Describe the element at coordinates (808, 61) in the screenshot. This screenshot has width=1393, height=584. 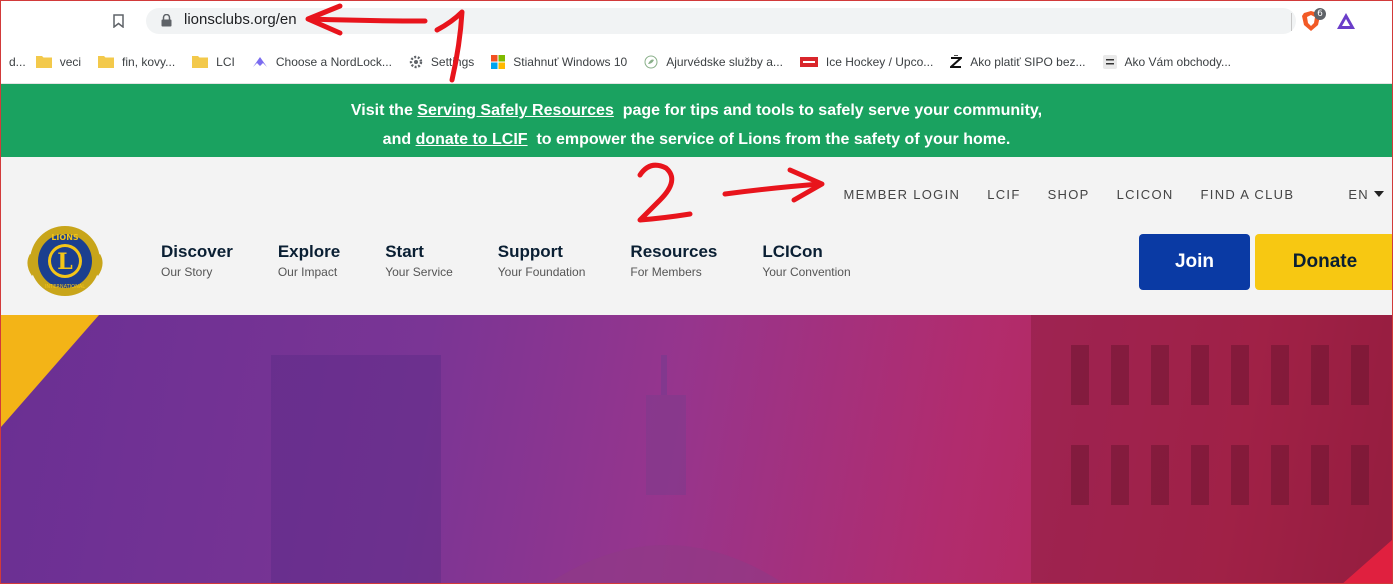
I see `live-icon` at that location.